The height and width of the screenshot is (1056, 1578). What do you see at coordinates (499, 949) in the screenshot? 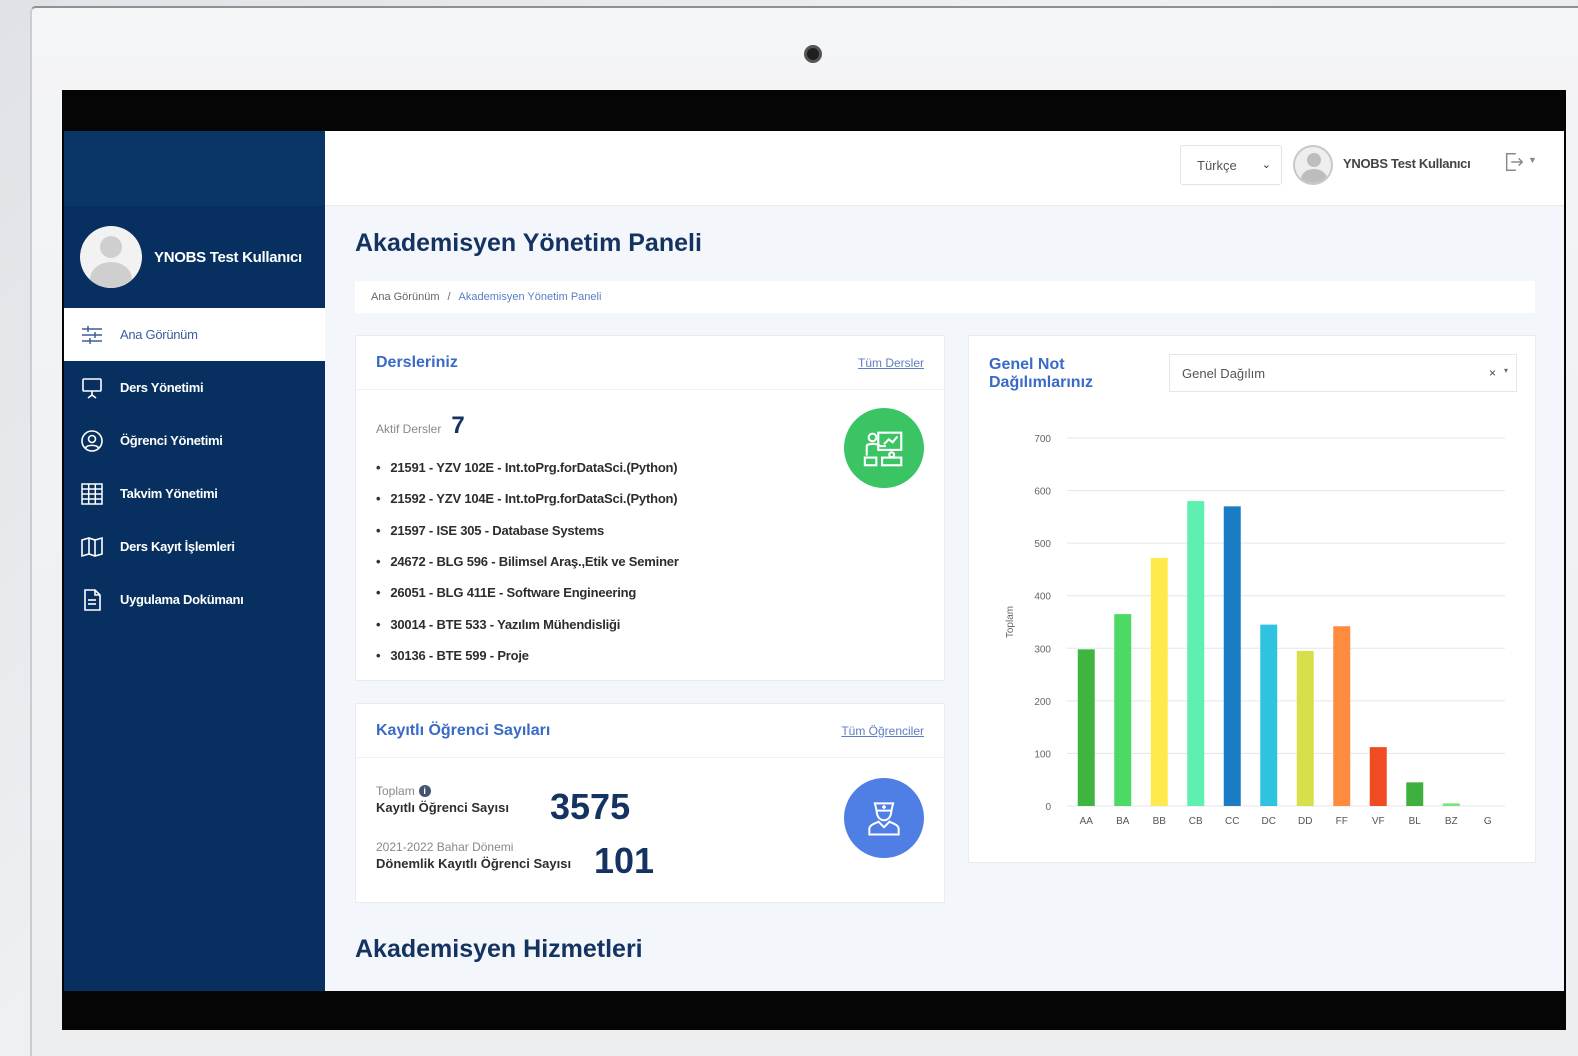
I see `section-title: Akademisyen Hizmetleri` at bounding box center [499, 949].